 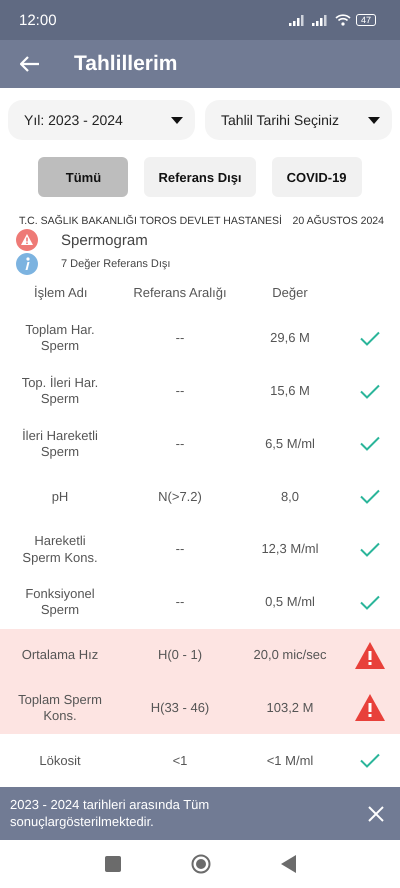 What do you see at coordinates (112, 864) in the screenshot?
I see `recents-icon` at bounding box center [112, 864].